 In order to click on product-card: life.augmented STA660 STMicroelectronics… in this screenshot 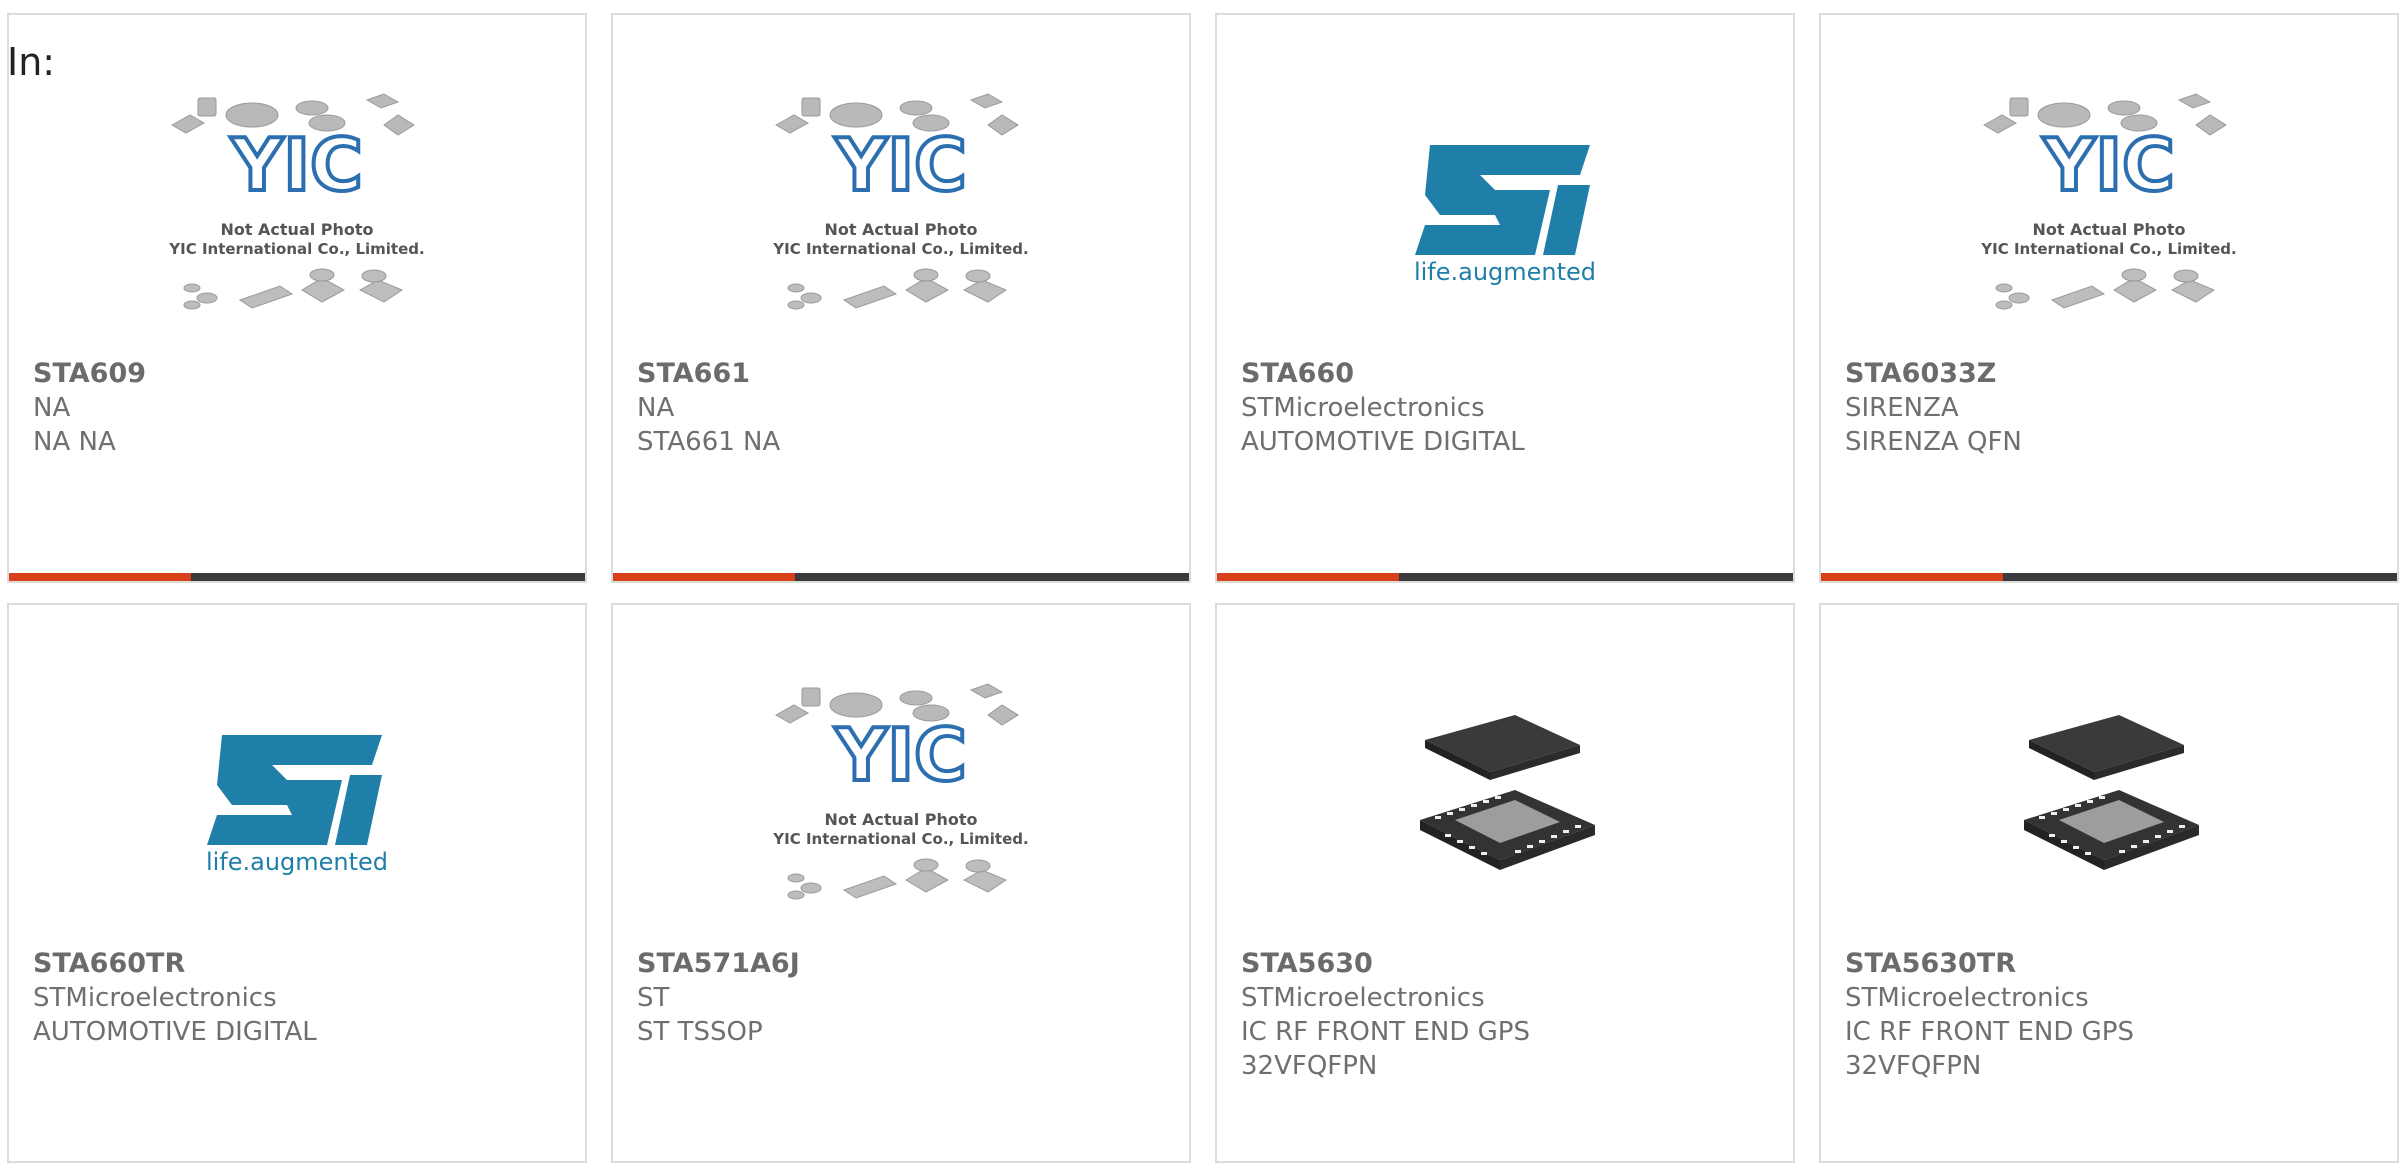, I will do `click(1505, 298)`.